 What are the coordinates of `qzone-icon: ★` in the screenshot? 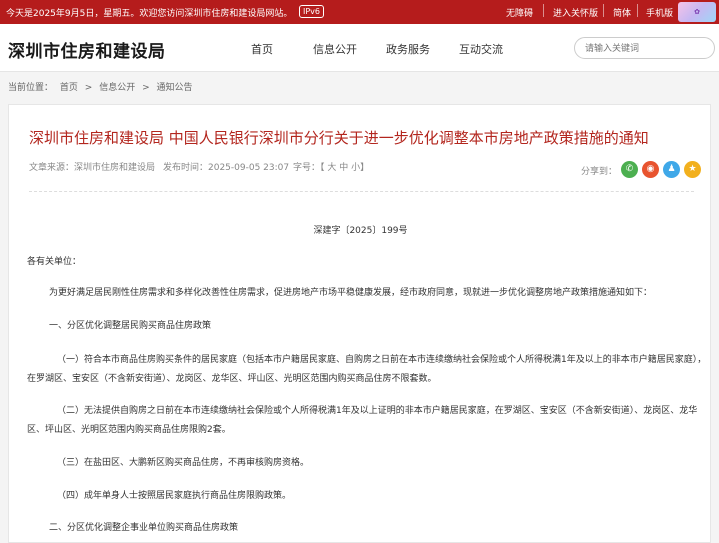 It's located at (692, 169).